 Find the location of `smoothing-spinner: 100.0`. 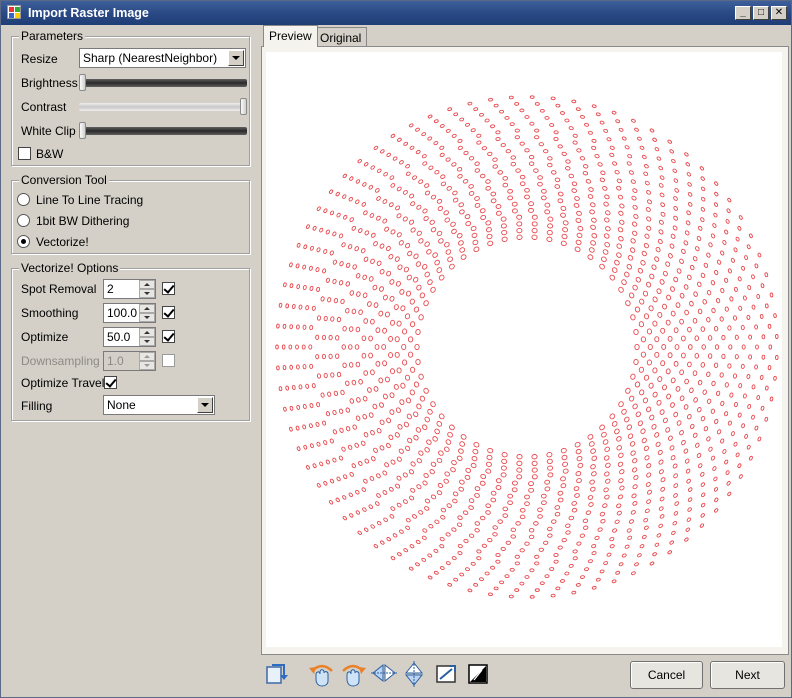

smoothing-spinner: 100.0 is located at coordinates (129, 313).